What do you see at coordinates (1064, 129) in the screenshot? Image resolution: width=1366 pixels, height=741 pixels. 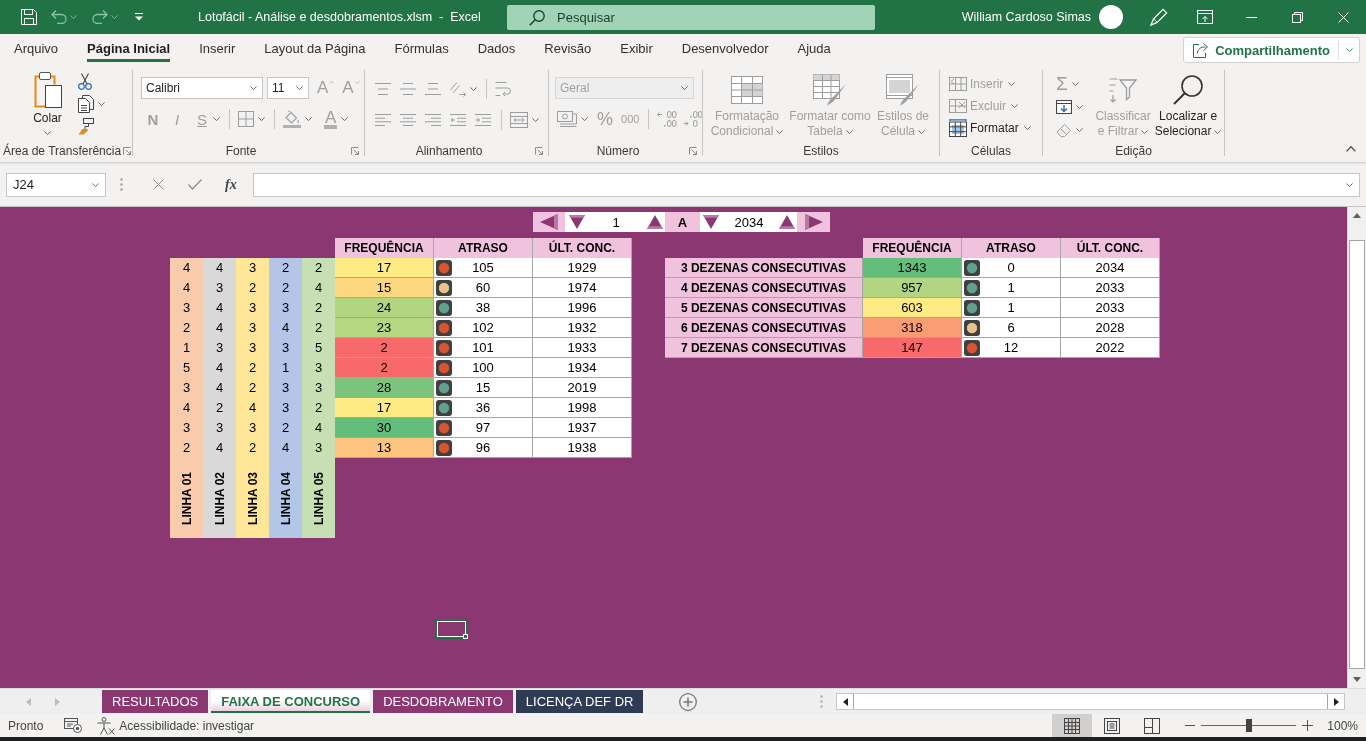 I see `eraser-icon` at bounding box center [1064, 129].